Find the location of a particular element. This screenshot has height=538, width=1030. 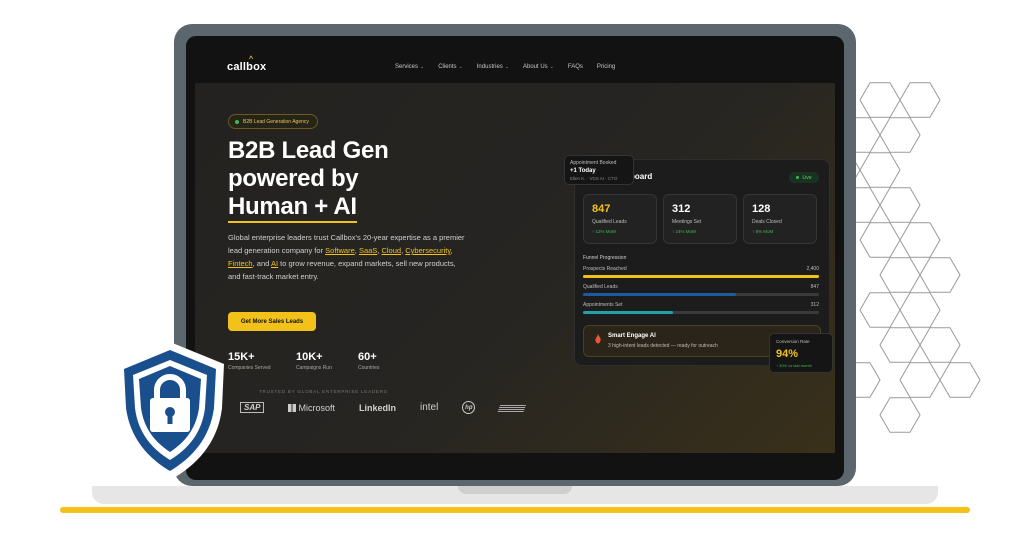

nav-item-about-us: About Us ⌄ is located at coordinates (538, 67).